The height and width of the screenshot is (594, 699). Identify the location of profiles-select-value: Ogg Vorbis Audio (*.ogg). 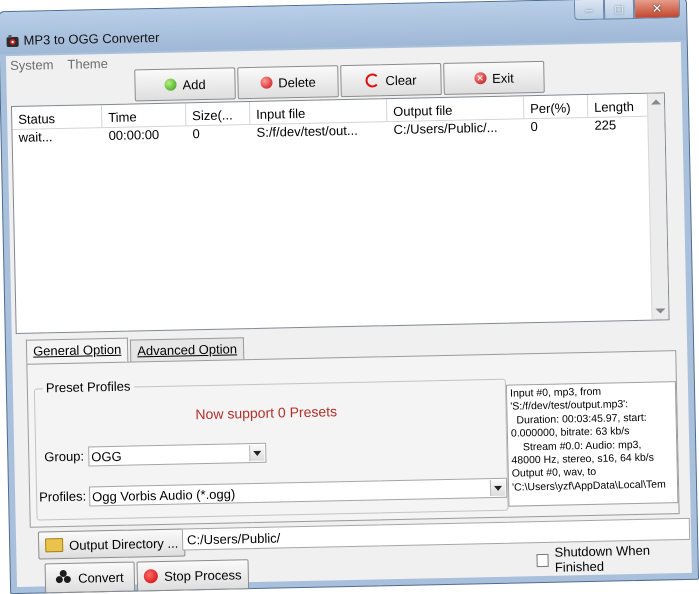
(164, 495).